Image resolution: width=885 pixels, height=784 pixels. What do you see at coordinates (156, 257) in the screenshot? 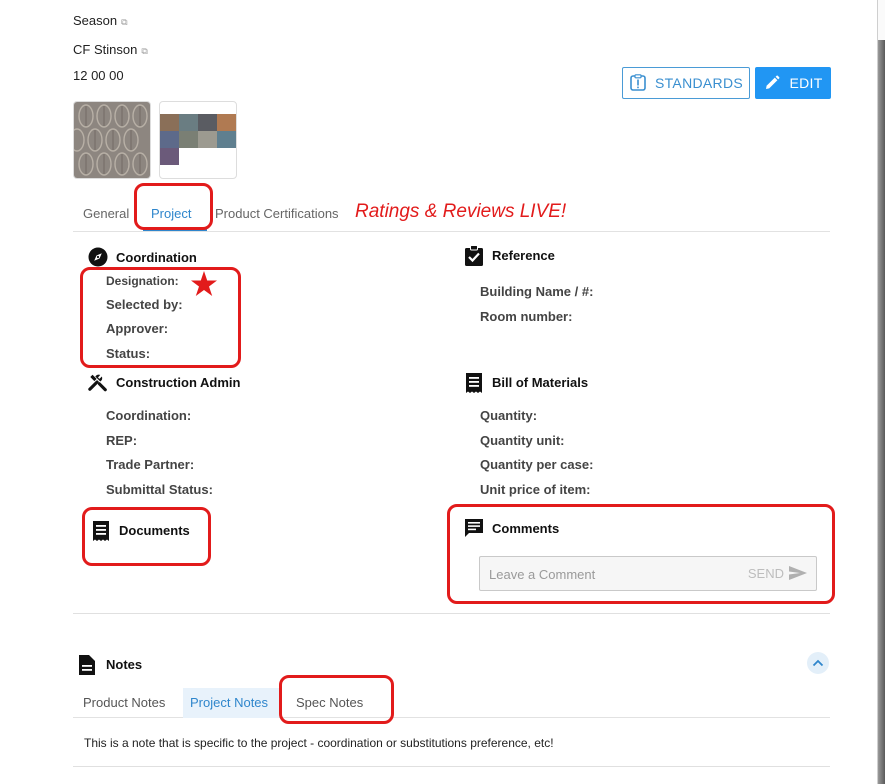
I see `coordination-title: Coordination` at bounding box center [156, 257].